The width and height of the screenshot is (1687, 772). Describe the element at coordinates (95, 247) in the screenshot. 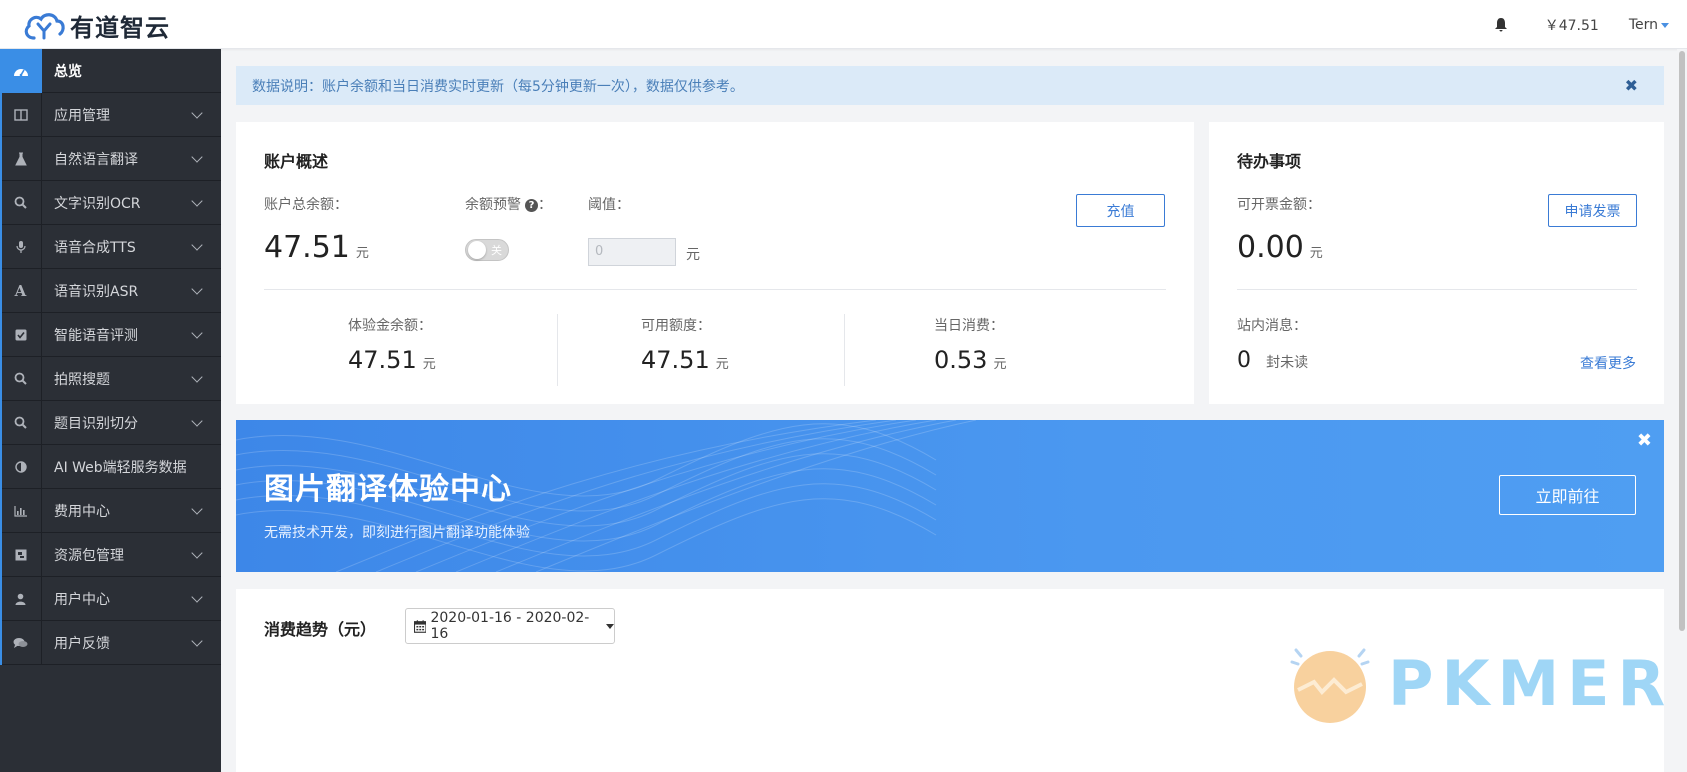

I see `sidebar-item-label: 语音合成TTS` at that location.